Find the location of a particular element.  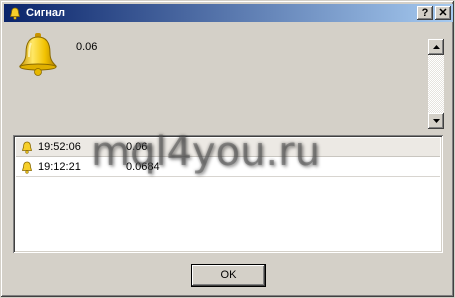

ok-button: OK is located at coordinates (228, 275).